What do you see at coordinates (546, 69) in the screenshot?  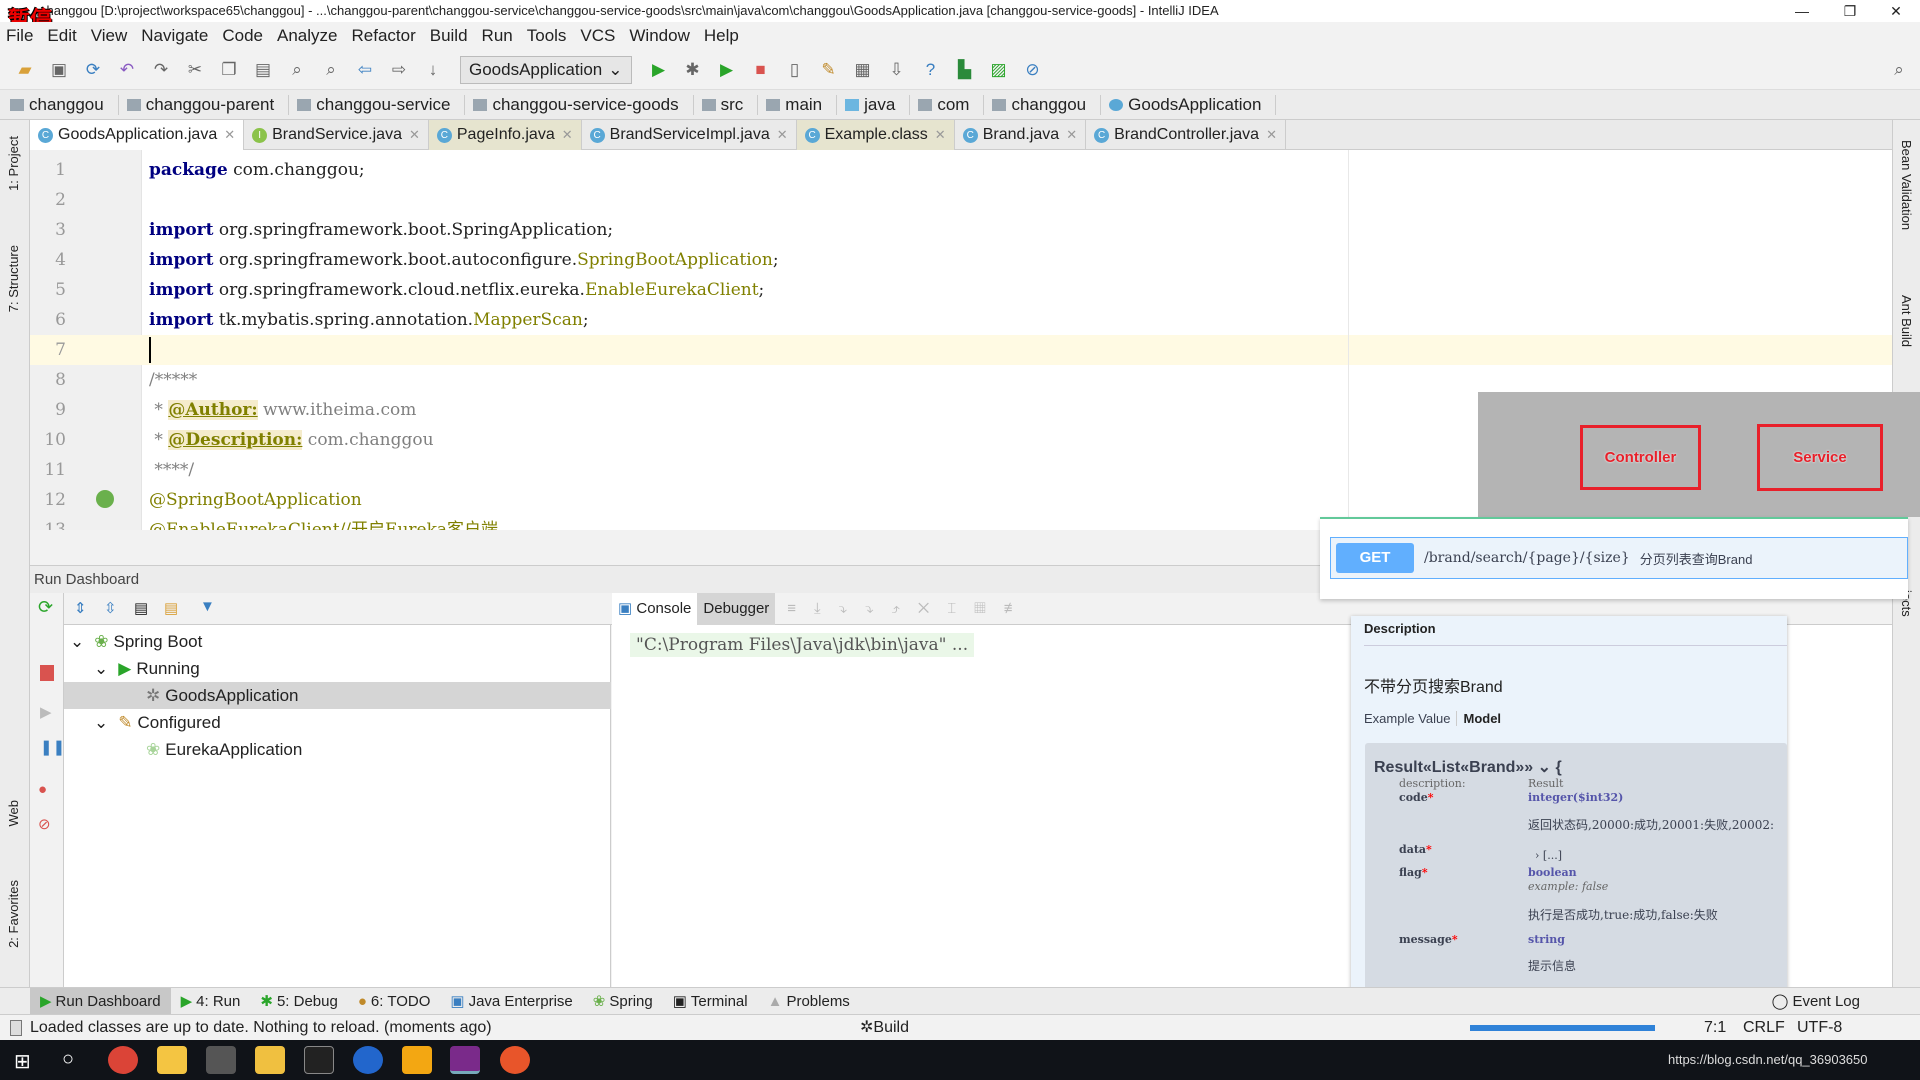 I see `run-configuration-select: GoodsApplication ⌄` at bounding box center [546, 69].